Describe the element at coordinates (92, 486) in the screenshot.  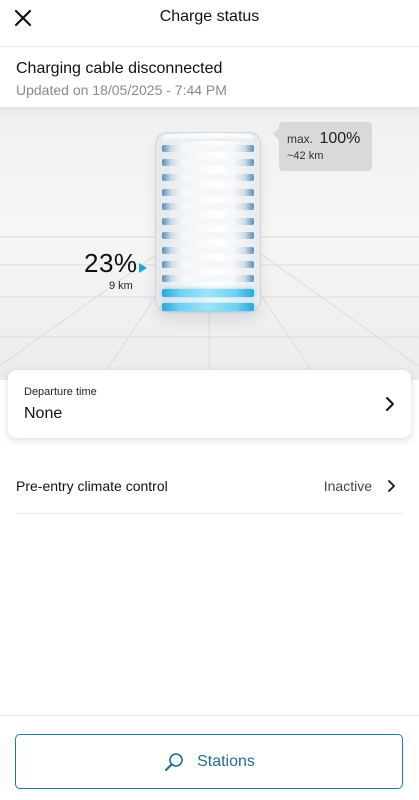
I see `climate-label: Pre-entry climate control` at that location.